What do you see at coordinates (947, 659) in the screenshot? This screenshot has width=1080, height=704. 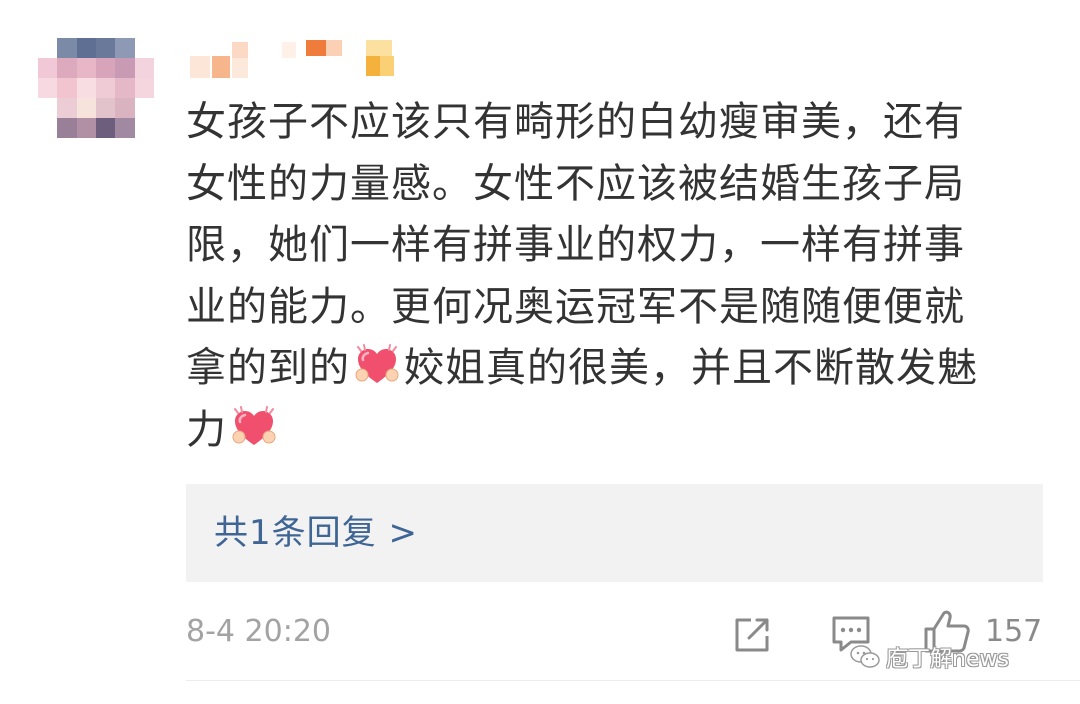 I see `watermark-text: 庖丁解news` at bounding box center [947, 659].